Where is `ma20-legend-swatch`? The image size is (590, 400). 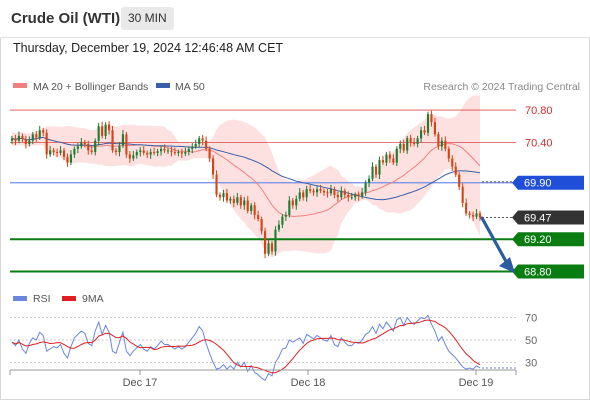 ma20-legend-swatch is located at coordinates (20, 85).